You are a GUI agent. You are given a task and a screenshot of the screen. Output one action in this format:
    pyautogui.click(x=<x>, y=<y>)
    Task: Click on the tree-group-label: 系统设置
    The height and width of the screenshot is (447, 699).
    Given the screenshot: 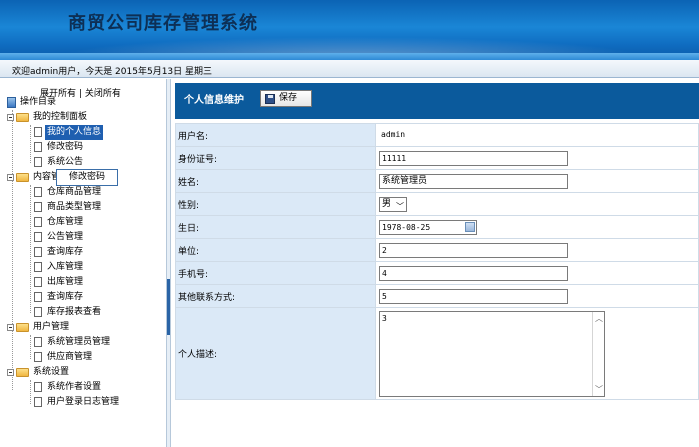 What is the action you would take?
    pyautogui.click(x=51, y=372)
    